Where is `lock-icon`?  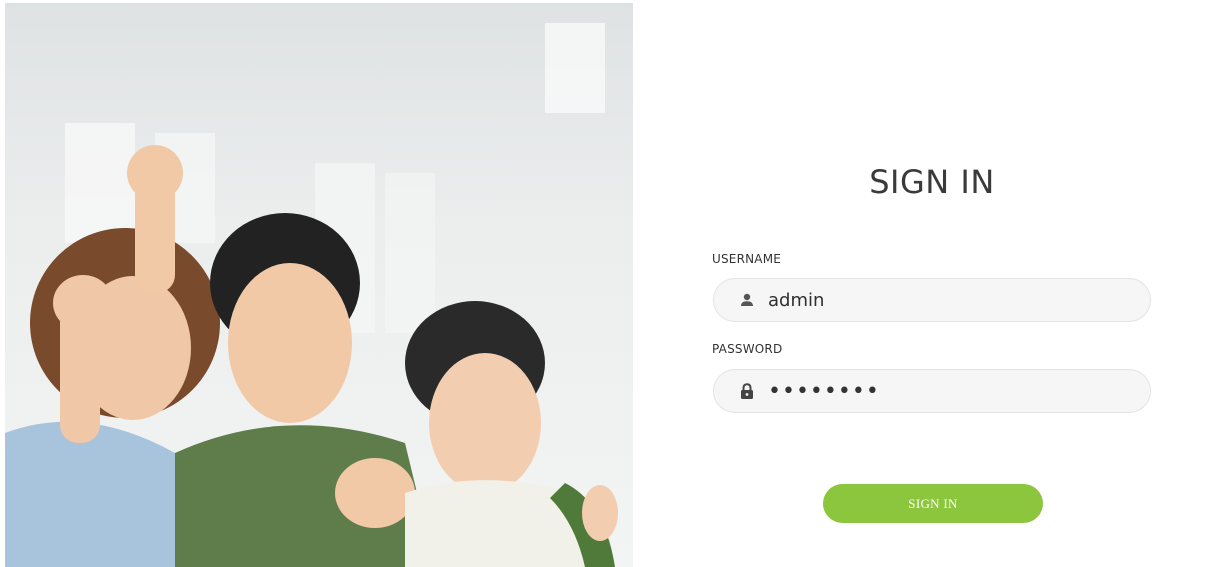 lock-icon is located at coordinates (747, 391).